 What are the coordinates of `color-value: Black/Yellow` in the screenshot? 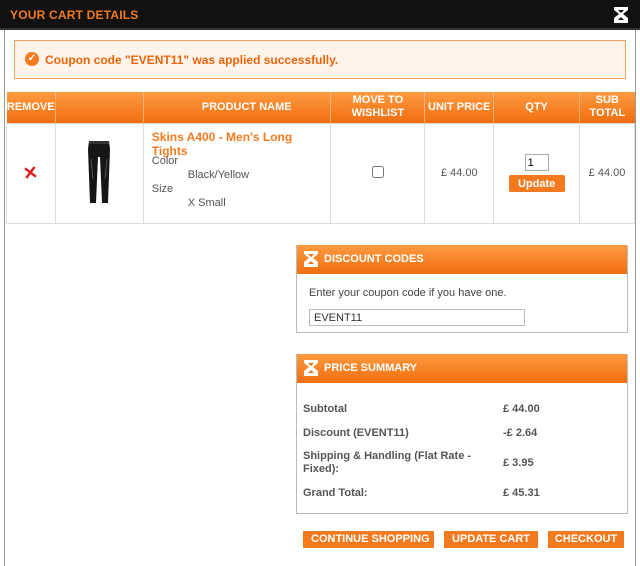 It's located at (218, 174).